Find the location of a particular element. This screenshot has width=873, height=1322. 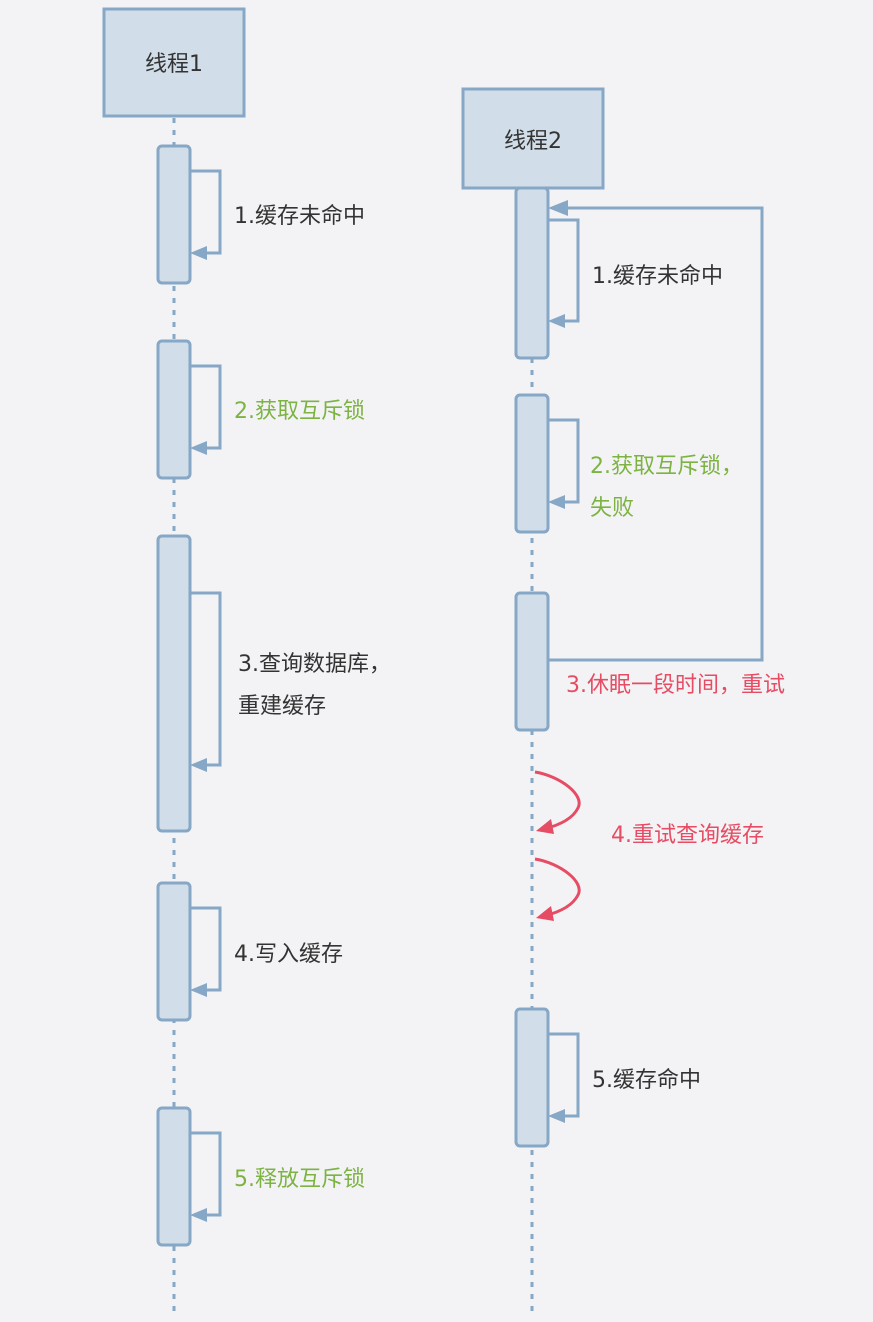

thread2-step-2-label: 2.获取互斥锁， 失败 is located at coordinates (670, 487).